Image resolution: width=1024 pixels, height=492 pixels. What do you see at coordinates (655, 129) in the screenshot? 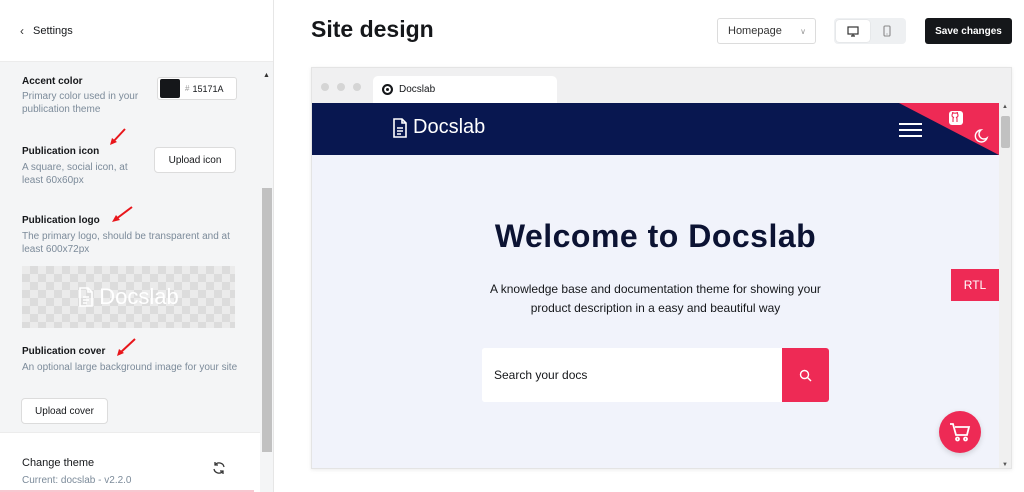
I see `site-navbar: Docslab` at bounding box center [655, 129].